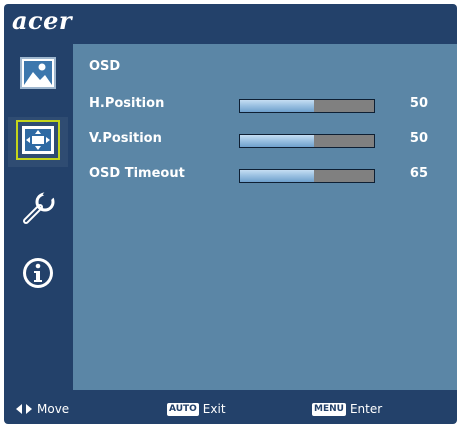 Image resolution: width=462 pixels, height=431 pixels. I want to click on picture-icon, so click(38, 75).